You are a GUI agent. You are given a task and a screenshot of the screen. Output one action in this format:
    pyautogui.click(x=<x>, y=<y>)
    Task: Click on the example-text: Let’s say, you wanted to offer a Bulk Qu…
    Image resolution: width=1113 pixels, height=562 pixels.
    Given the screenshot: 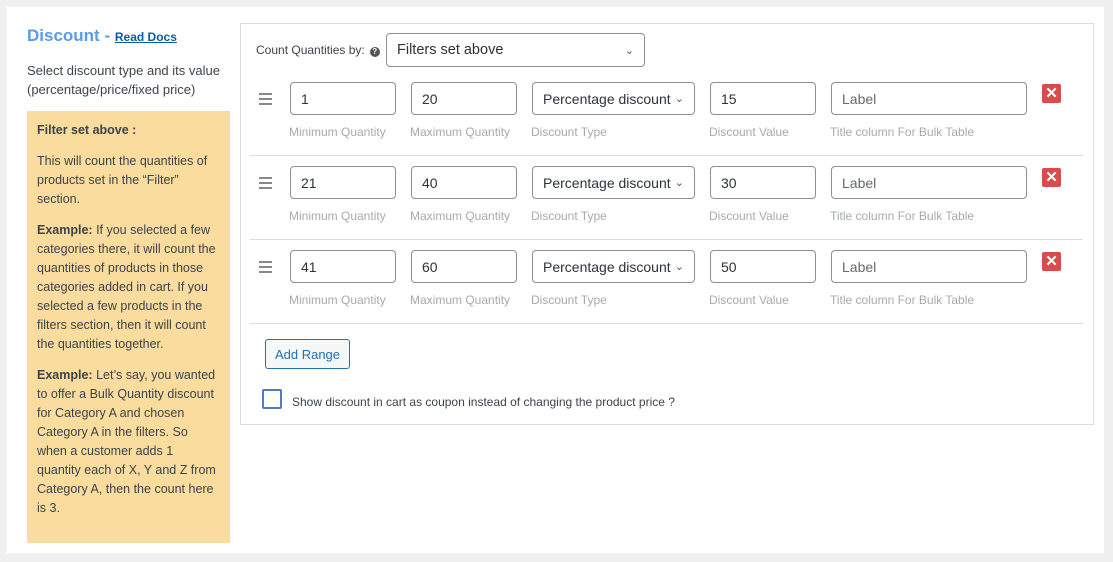 What is the action you would take?
    pyautogui.click(x=126, y=441)
    